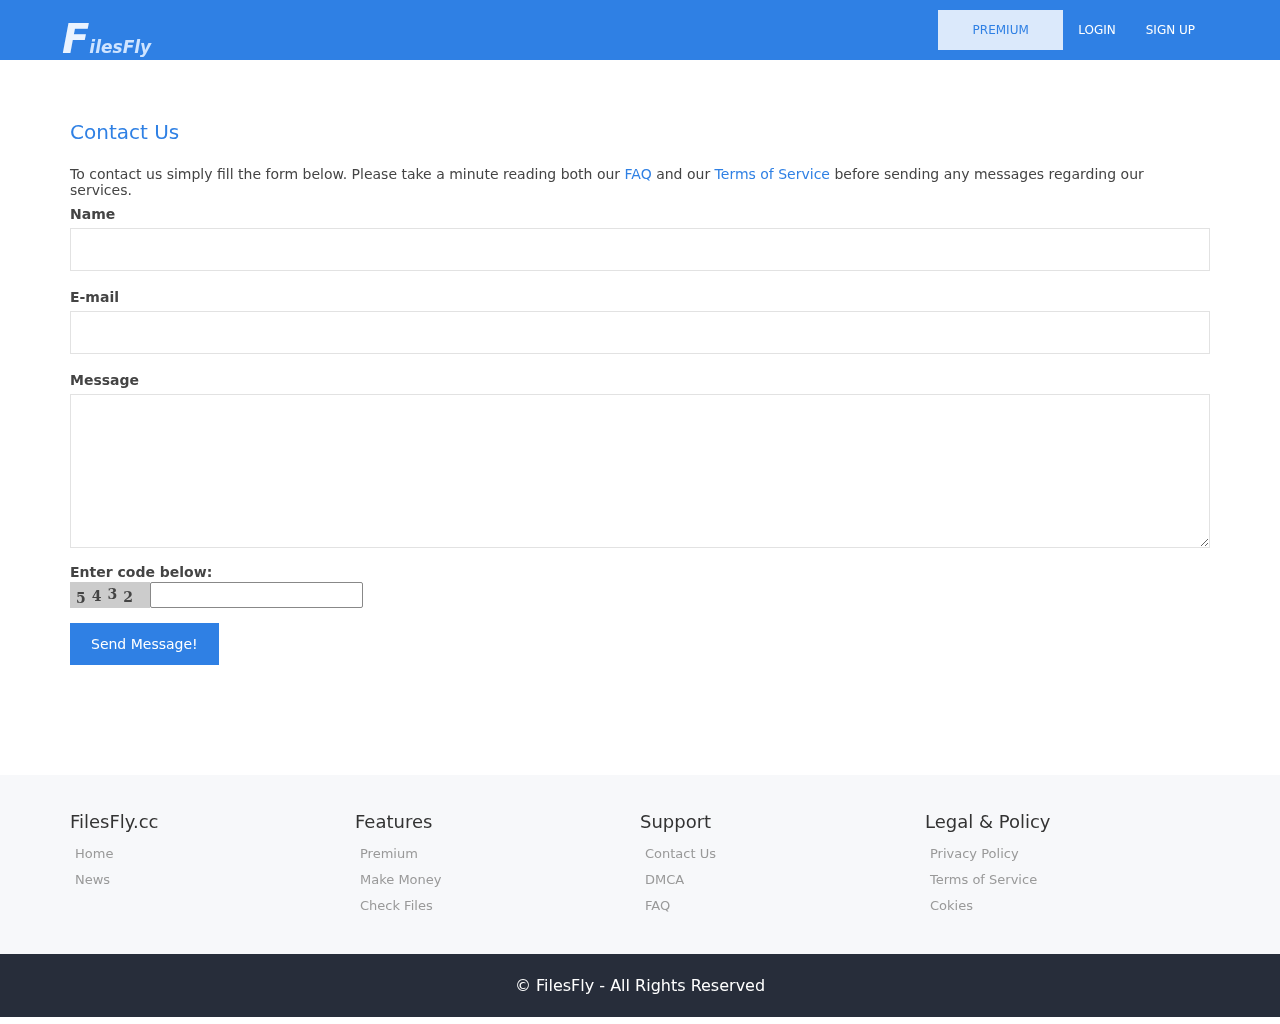  What do you see at coordinates (500, 853) in the screenshot?
I see `footer-link: Premium` at bounding box center [500, 853].